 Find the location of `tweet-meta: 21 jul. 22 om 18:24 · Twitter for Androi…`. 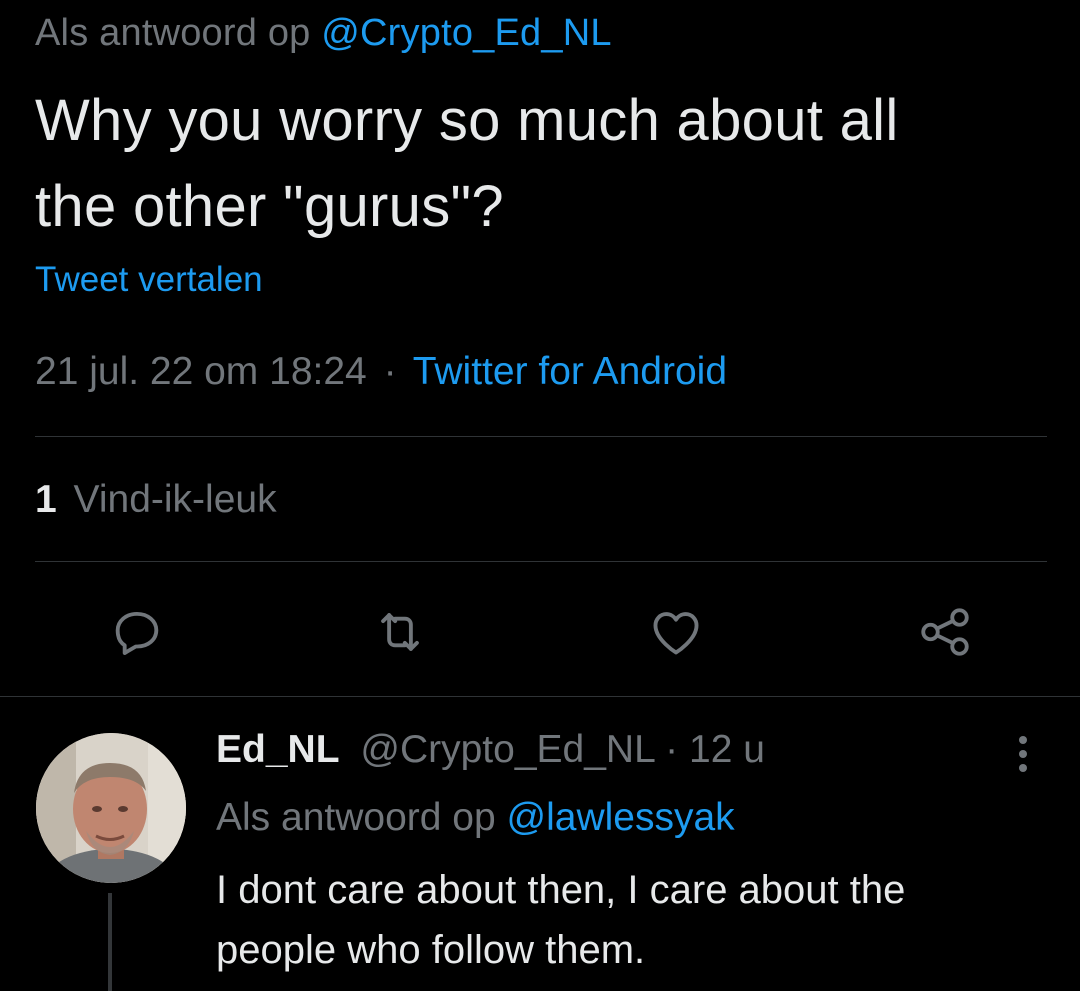

tweet-meta: 21 jul. 22 om 18:24 · Twitter for Androi… is located at coordinates (381, 372).